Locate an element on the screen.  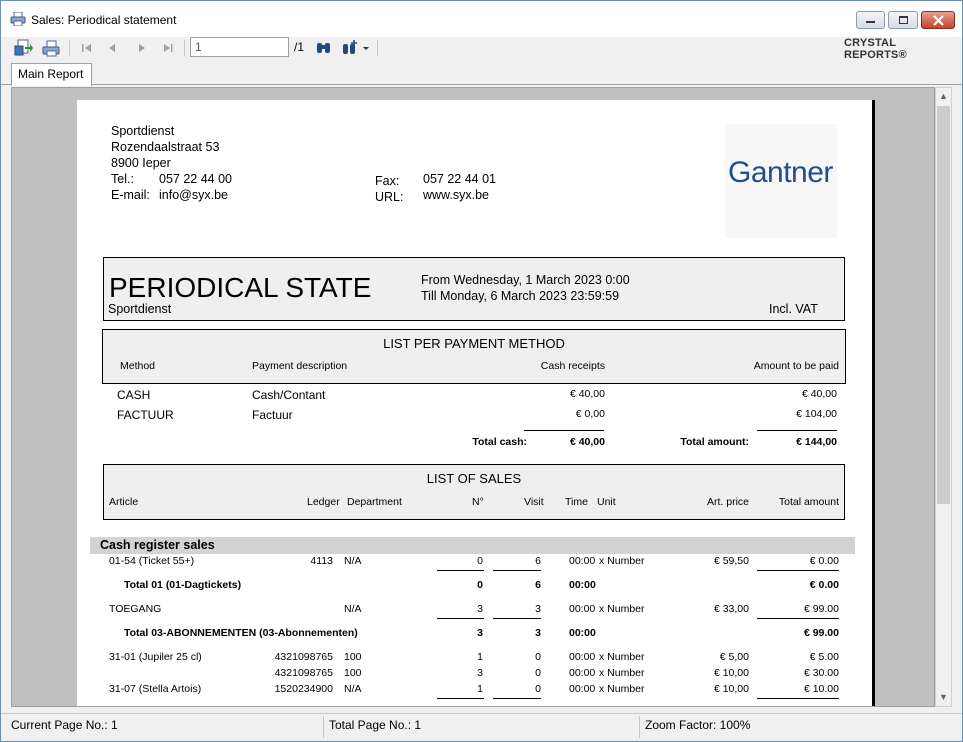
binoculars-search-icon is located at coordinates (324, 48).